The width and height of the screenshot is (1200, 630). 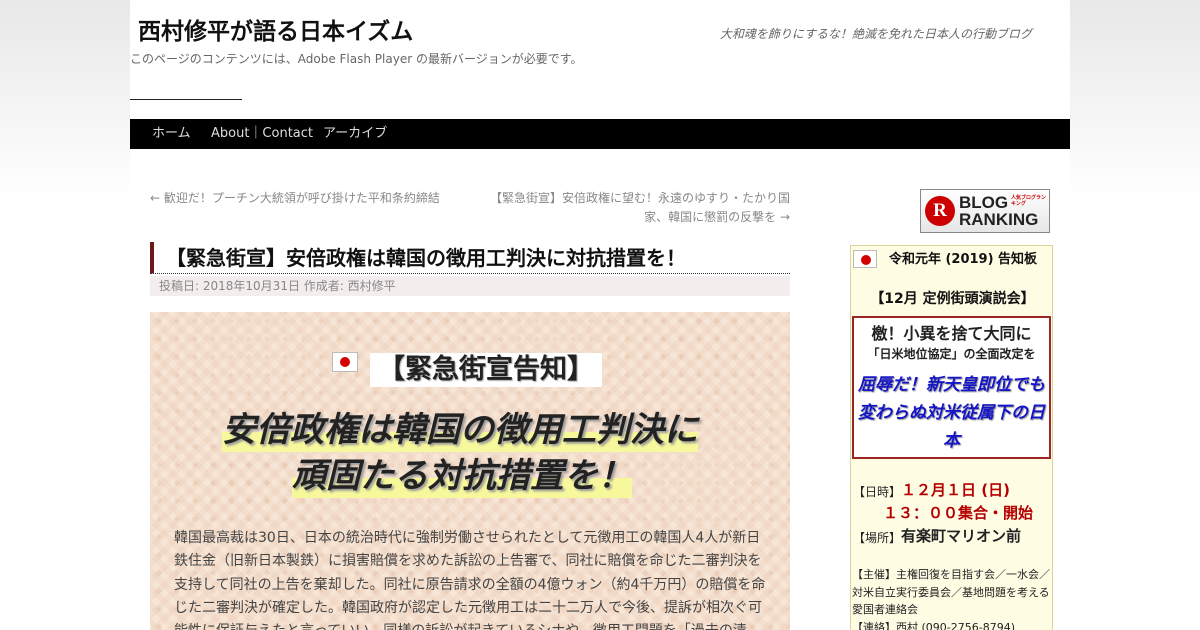 What do you see at coordinates (877, 492) in the screenshot?
I see `date-label: 【日時】` at bounding box center [877, 492].